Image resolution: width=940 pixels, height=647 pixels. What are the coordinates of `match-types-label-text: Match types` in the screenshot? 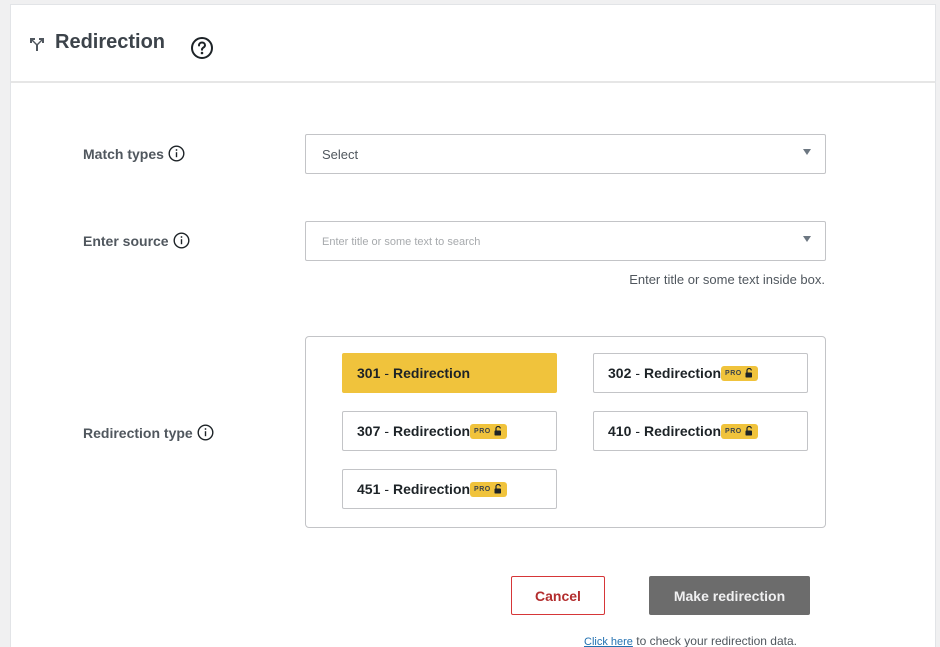 It's located at (123, 153).